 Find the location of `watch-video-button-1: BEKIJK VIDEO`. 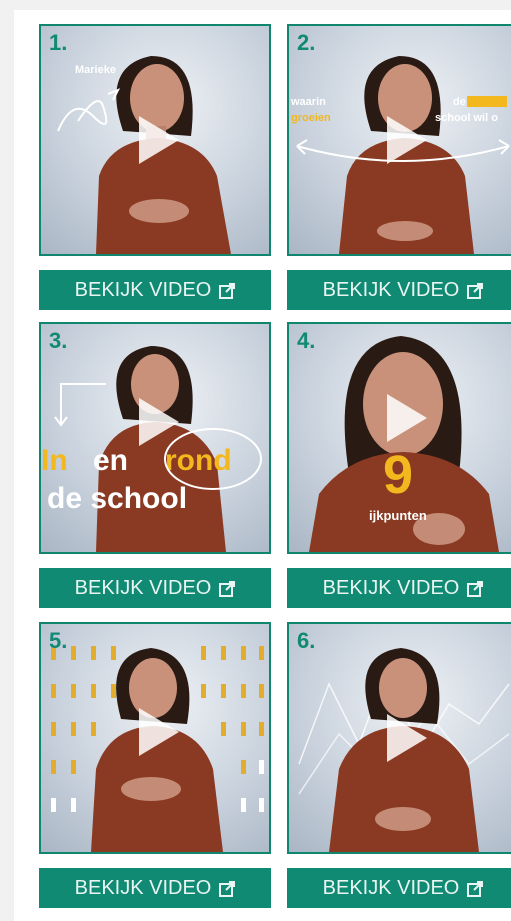

watch-video-button-1: BEKIJK VIDEO is located at coordinates (155, 290).